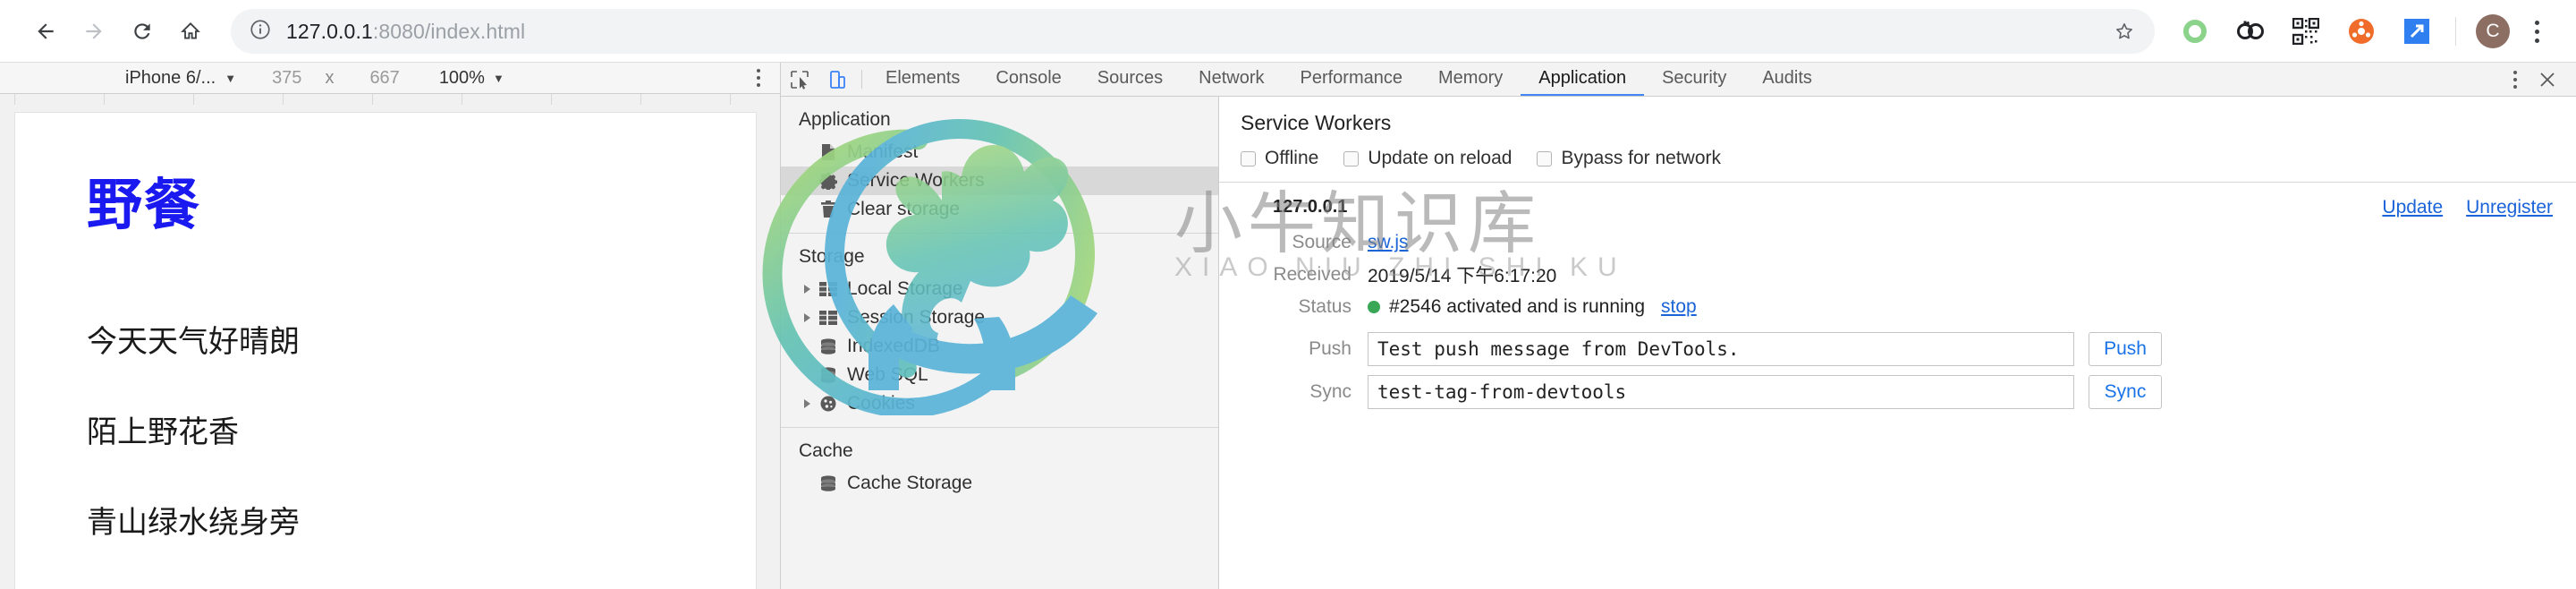 This screenshot has width=2576, height=589. Describe the element at coordinates (405, 32) in the screenshot. I see `address-bar-text: 127.0.0.1:8080/index.html` at that location.